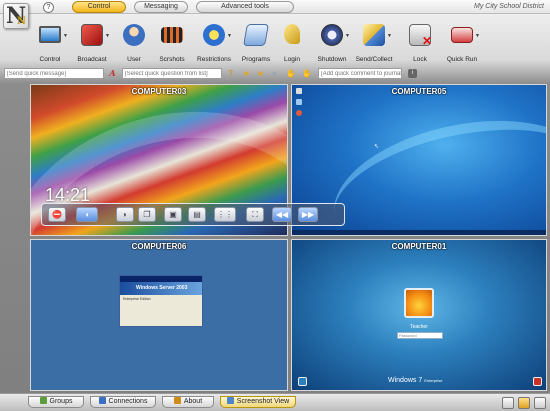  I want to click on tab-connections: Connections, so click(123, 402).